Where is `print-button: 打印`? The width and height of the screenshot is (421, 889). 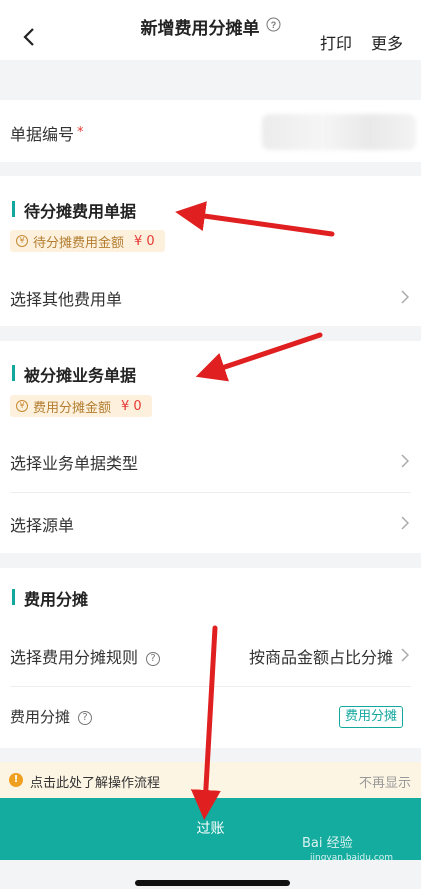
print-button: 打印 is located at coordinates (336, 42).